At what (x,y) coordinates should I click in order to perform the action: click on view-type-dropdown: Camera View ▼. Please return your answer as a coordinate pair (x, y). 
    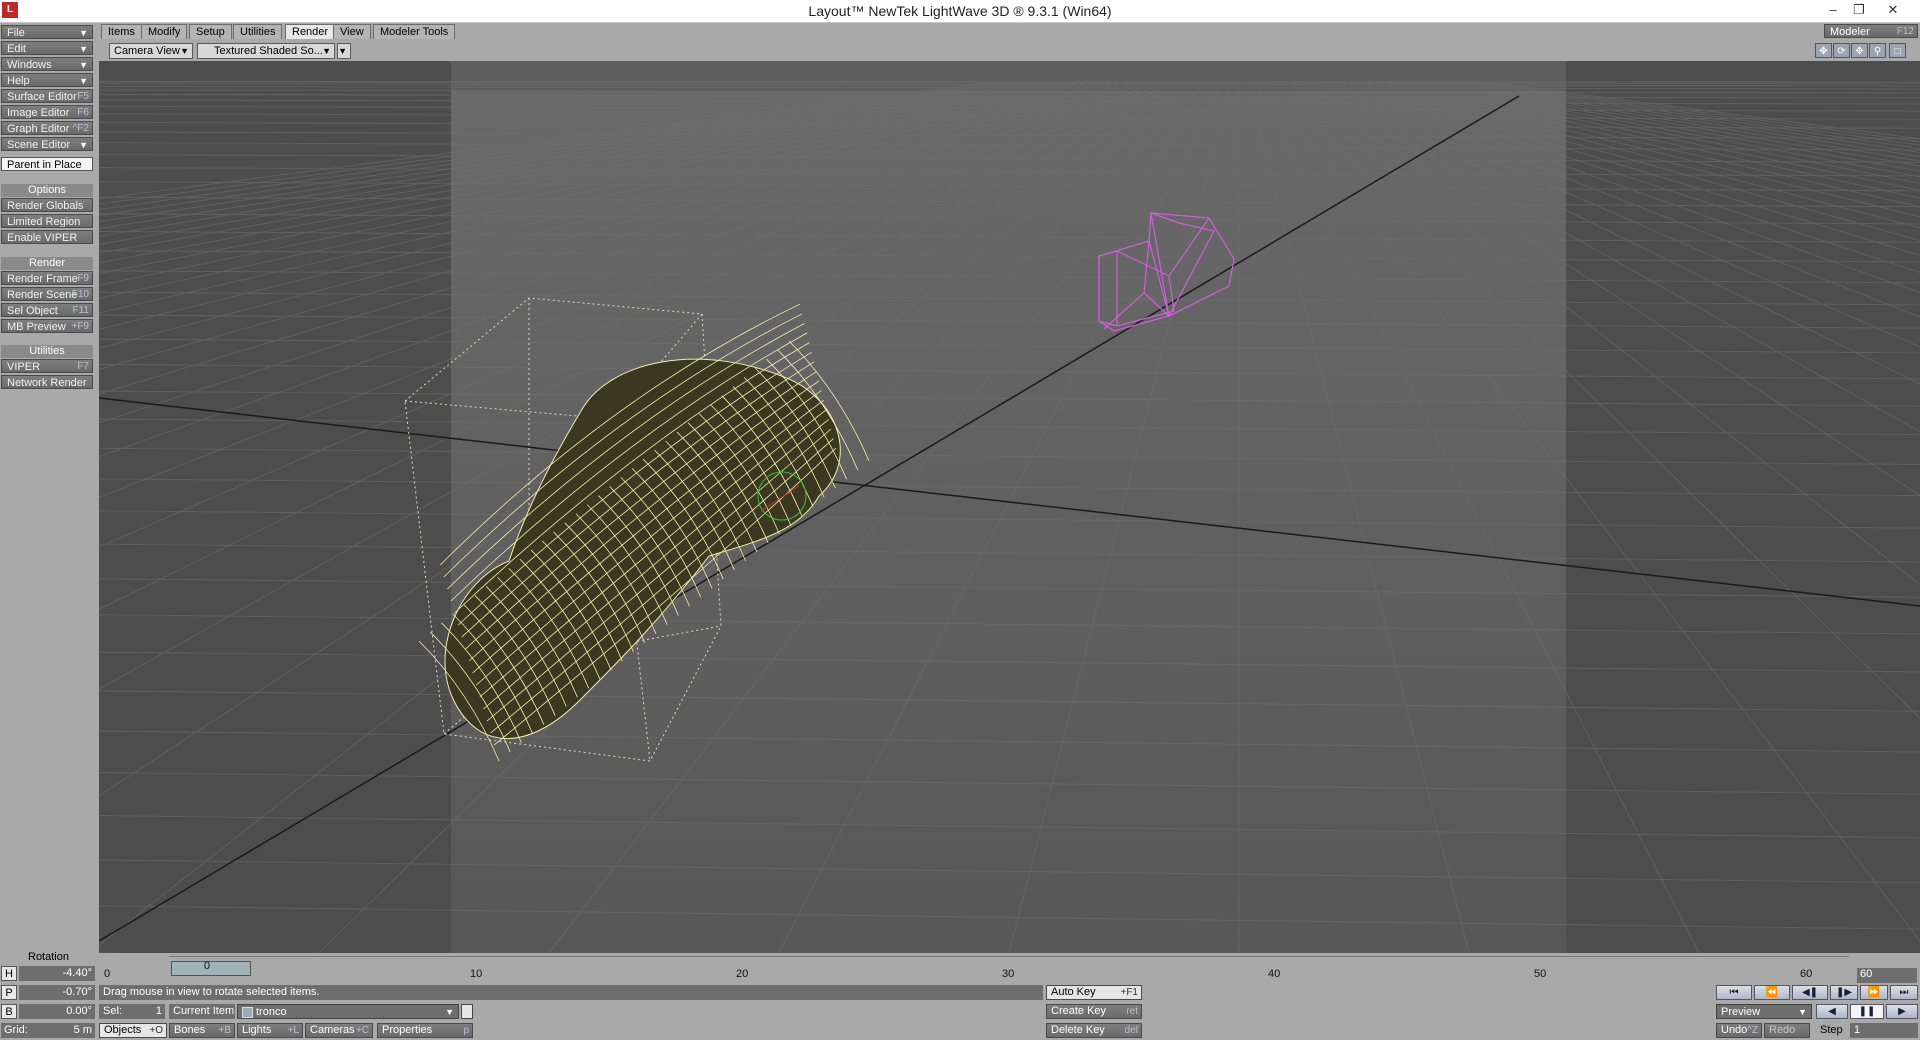
    Looking at the image, I should click on (151, 51).